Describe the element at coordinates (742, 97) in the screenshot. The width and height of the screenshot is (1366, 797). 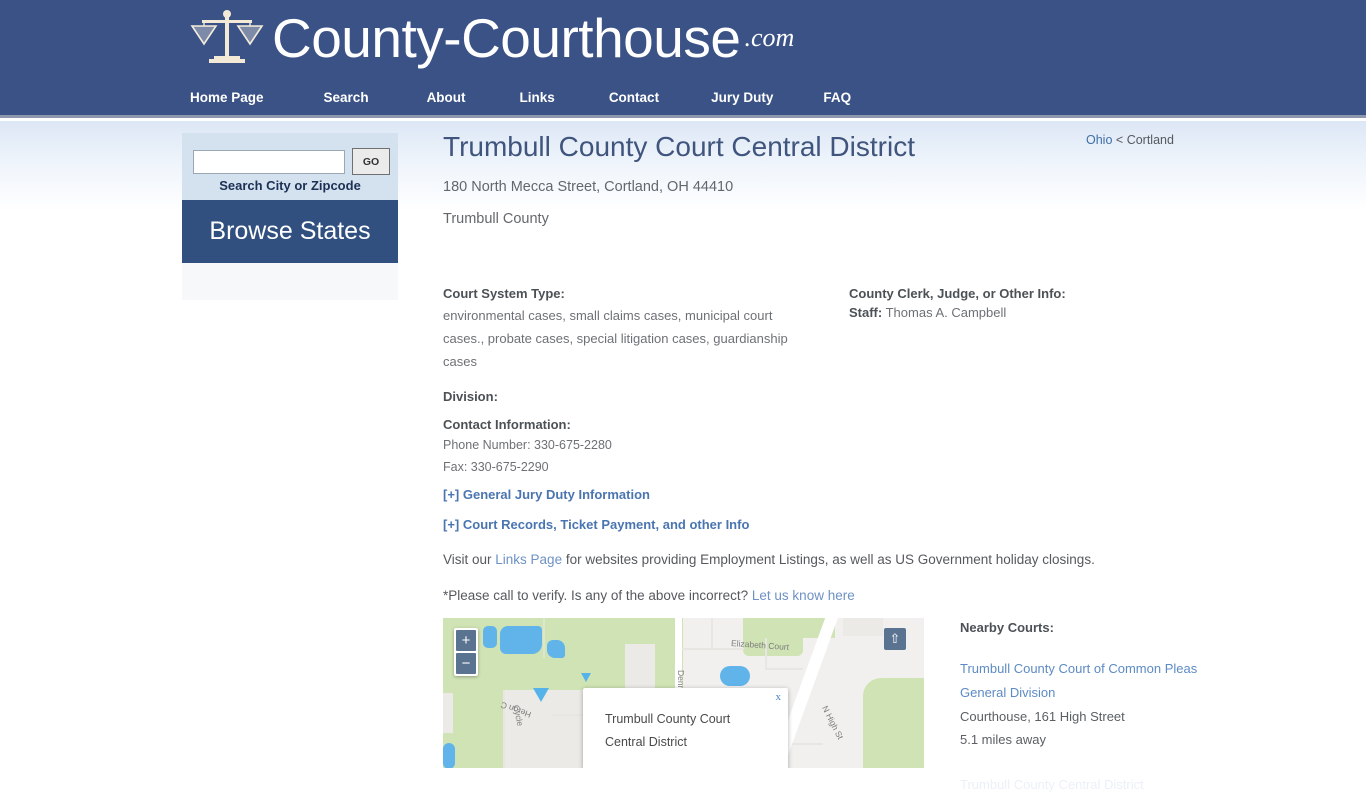
I see `nav-item-jury-duty: Jury Duty` at that location.